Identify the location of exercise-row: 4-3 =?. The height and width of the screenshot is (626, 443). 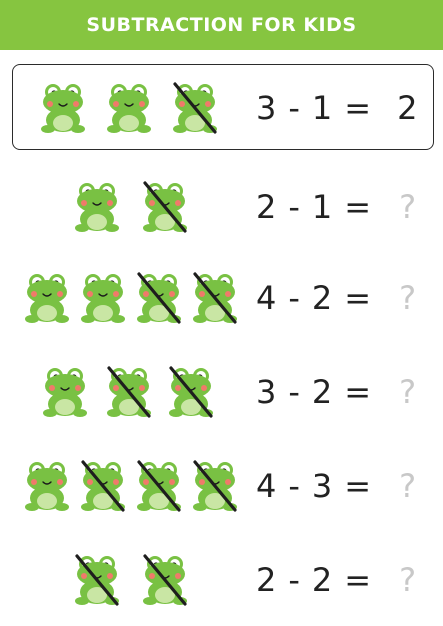
(221, 486).